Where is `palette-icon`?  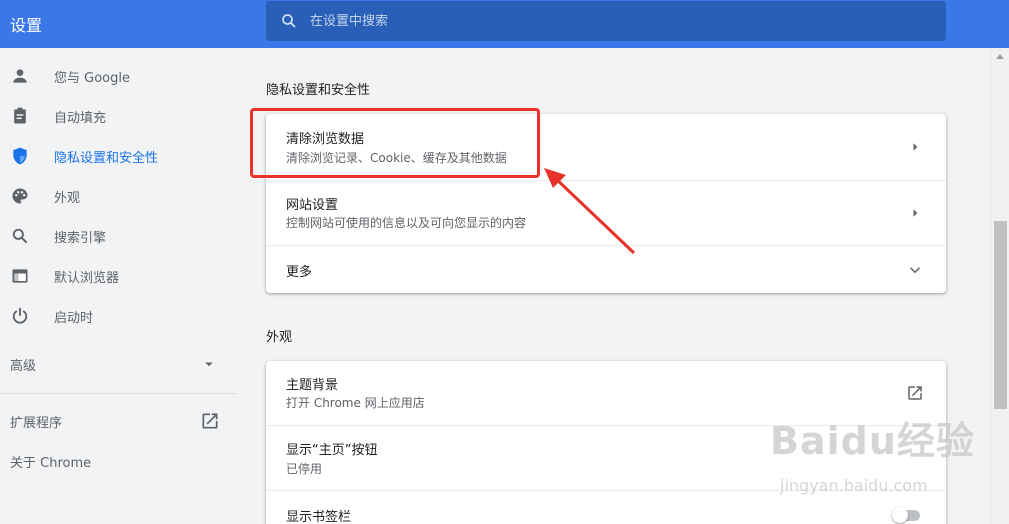 palette-icon is located at coordinates (20, 196).